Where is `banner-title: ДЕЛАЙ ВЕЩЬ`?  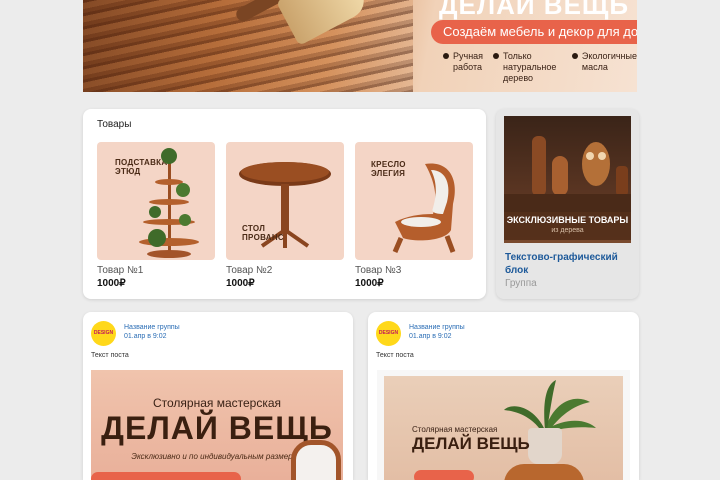
banner-title: ДЕЛАЙ ВЕЩЬ is located at coordinates (534, 10).